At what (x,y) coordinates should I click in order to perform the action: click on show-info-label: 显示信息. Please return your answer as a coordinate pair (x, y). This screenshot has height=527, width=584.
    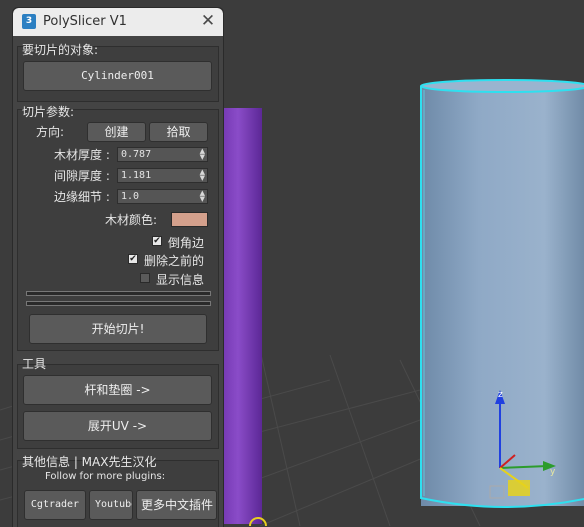
    Looking at the image, I should click on (180, 280).